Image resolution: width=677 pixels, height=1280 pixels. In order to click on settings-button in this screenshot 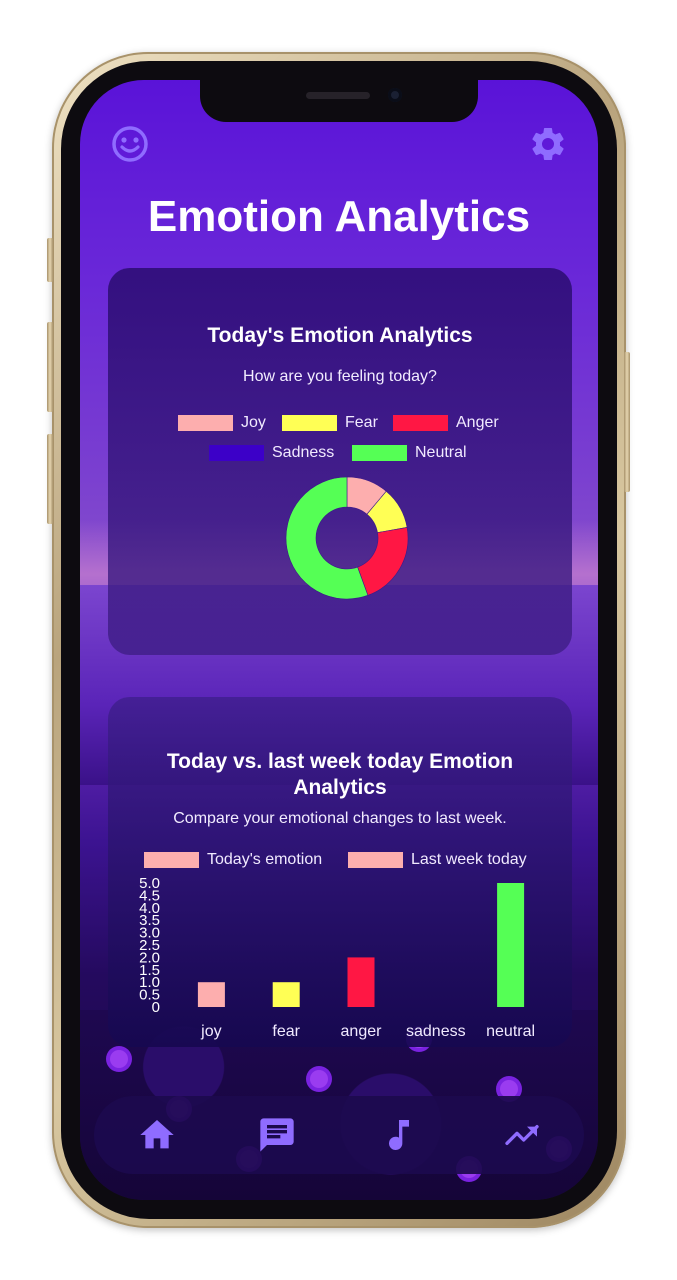, I will do `click(548, 144)`.